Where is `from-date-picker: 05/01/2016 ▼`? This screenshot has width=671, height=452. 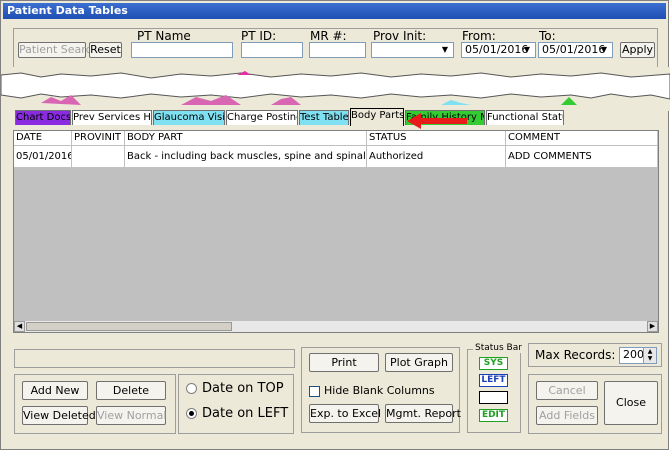
from-date-picker: 05/01/2016 ▼ is located at coordinates (498, 50).